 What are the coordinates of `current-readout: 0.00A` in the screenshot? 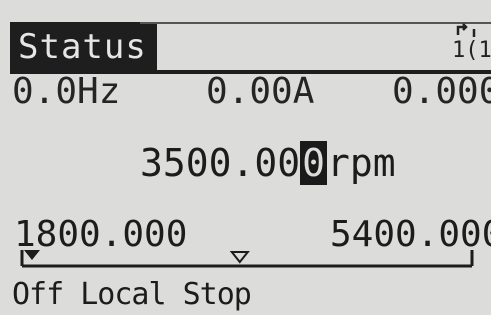 It's located at (260, 91).